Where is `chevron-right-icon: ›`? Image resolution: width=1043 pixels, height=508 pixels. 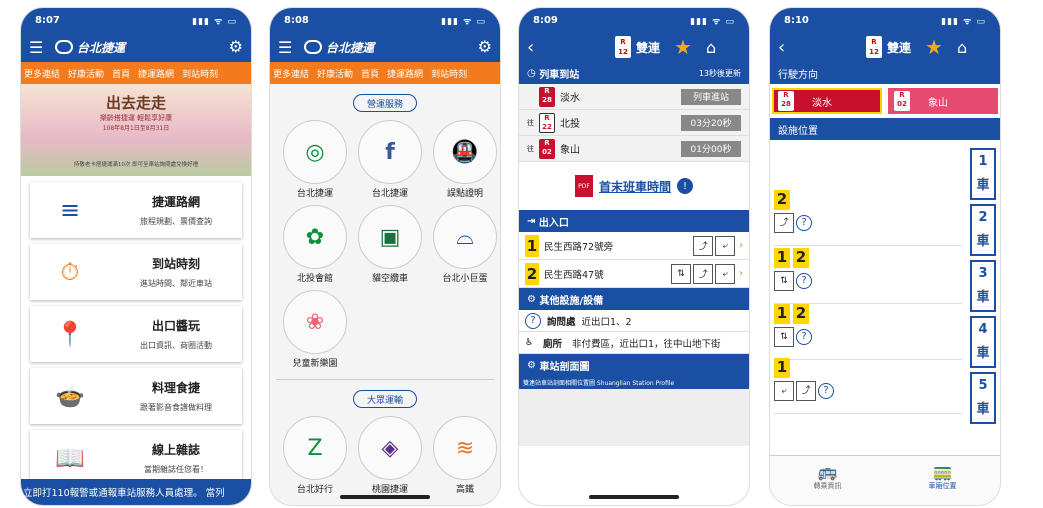 chevron-right-icon: › is located at coordinates (741, 273).